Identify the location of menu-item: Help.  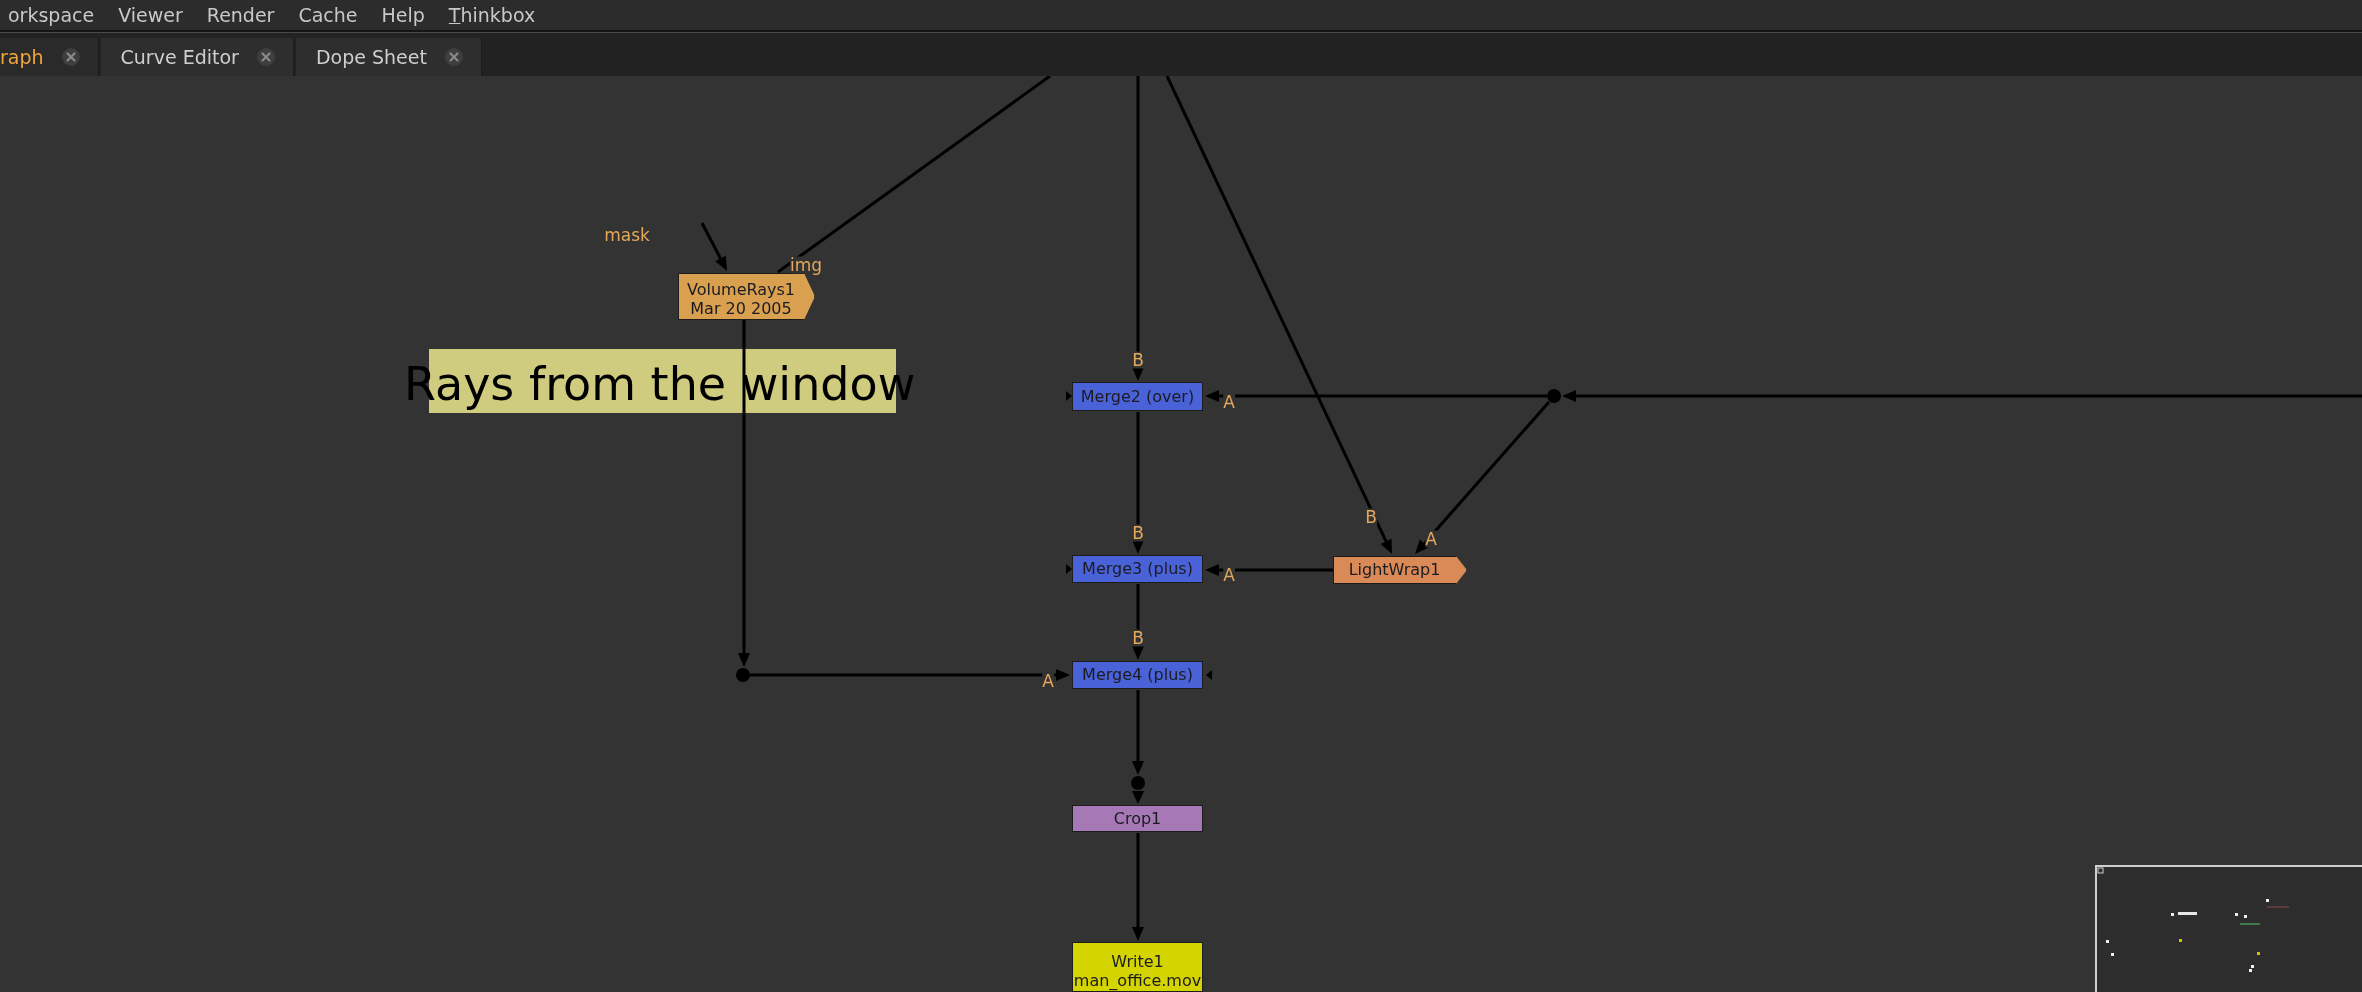
(403, 15).